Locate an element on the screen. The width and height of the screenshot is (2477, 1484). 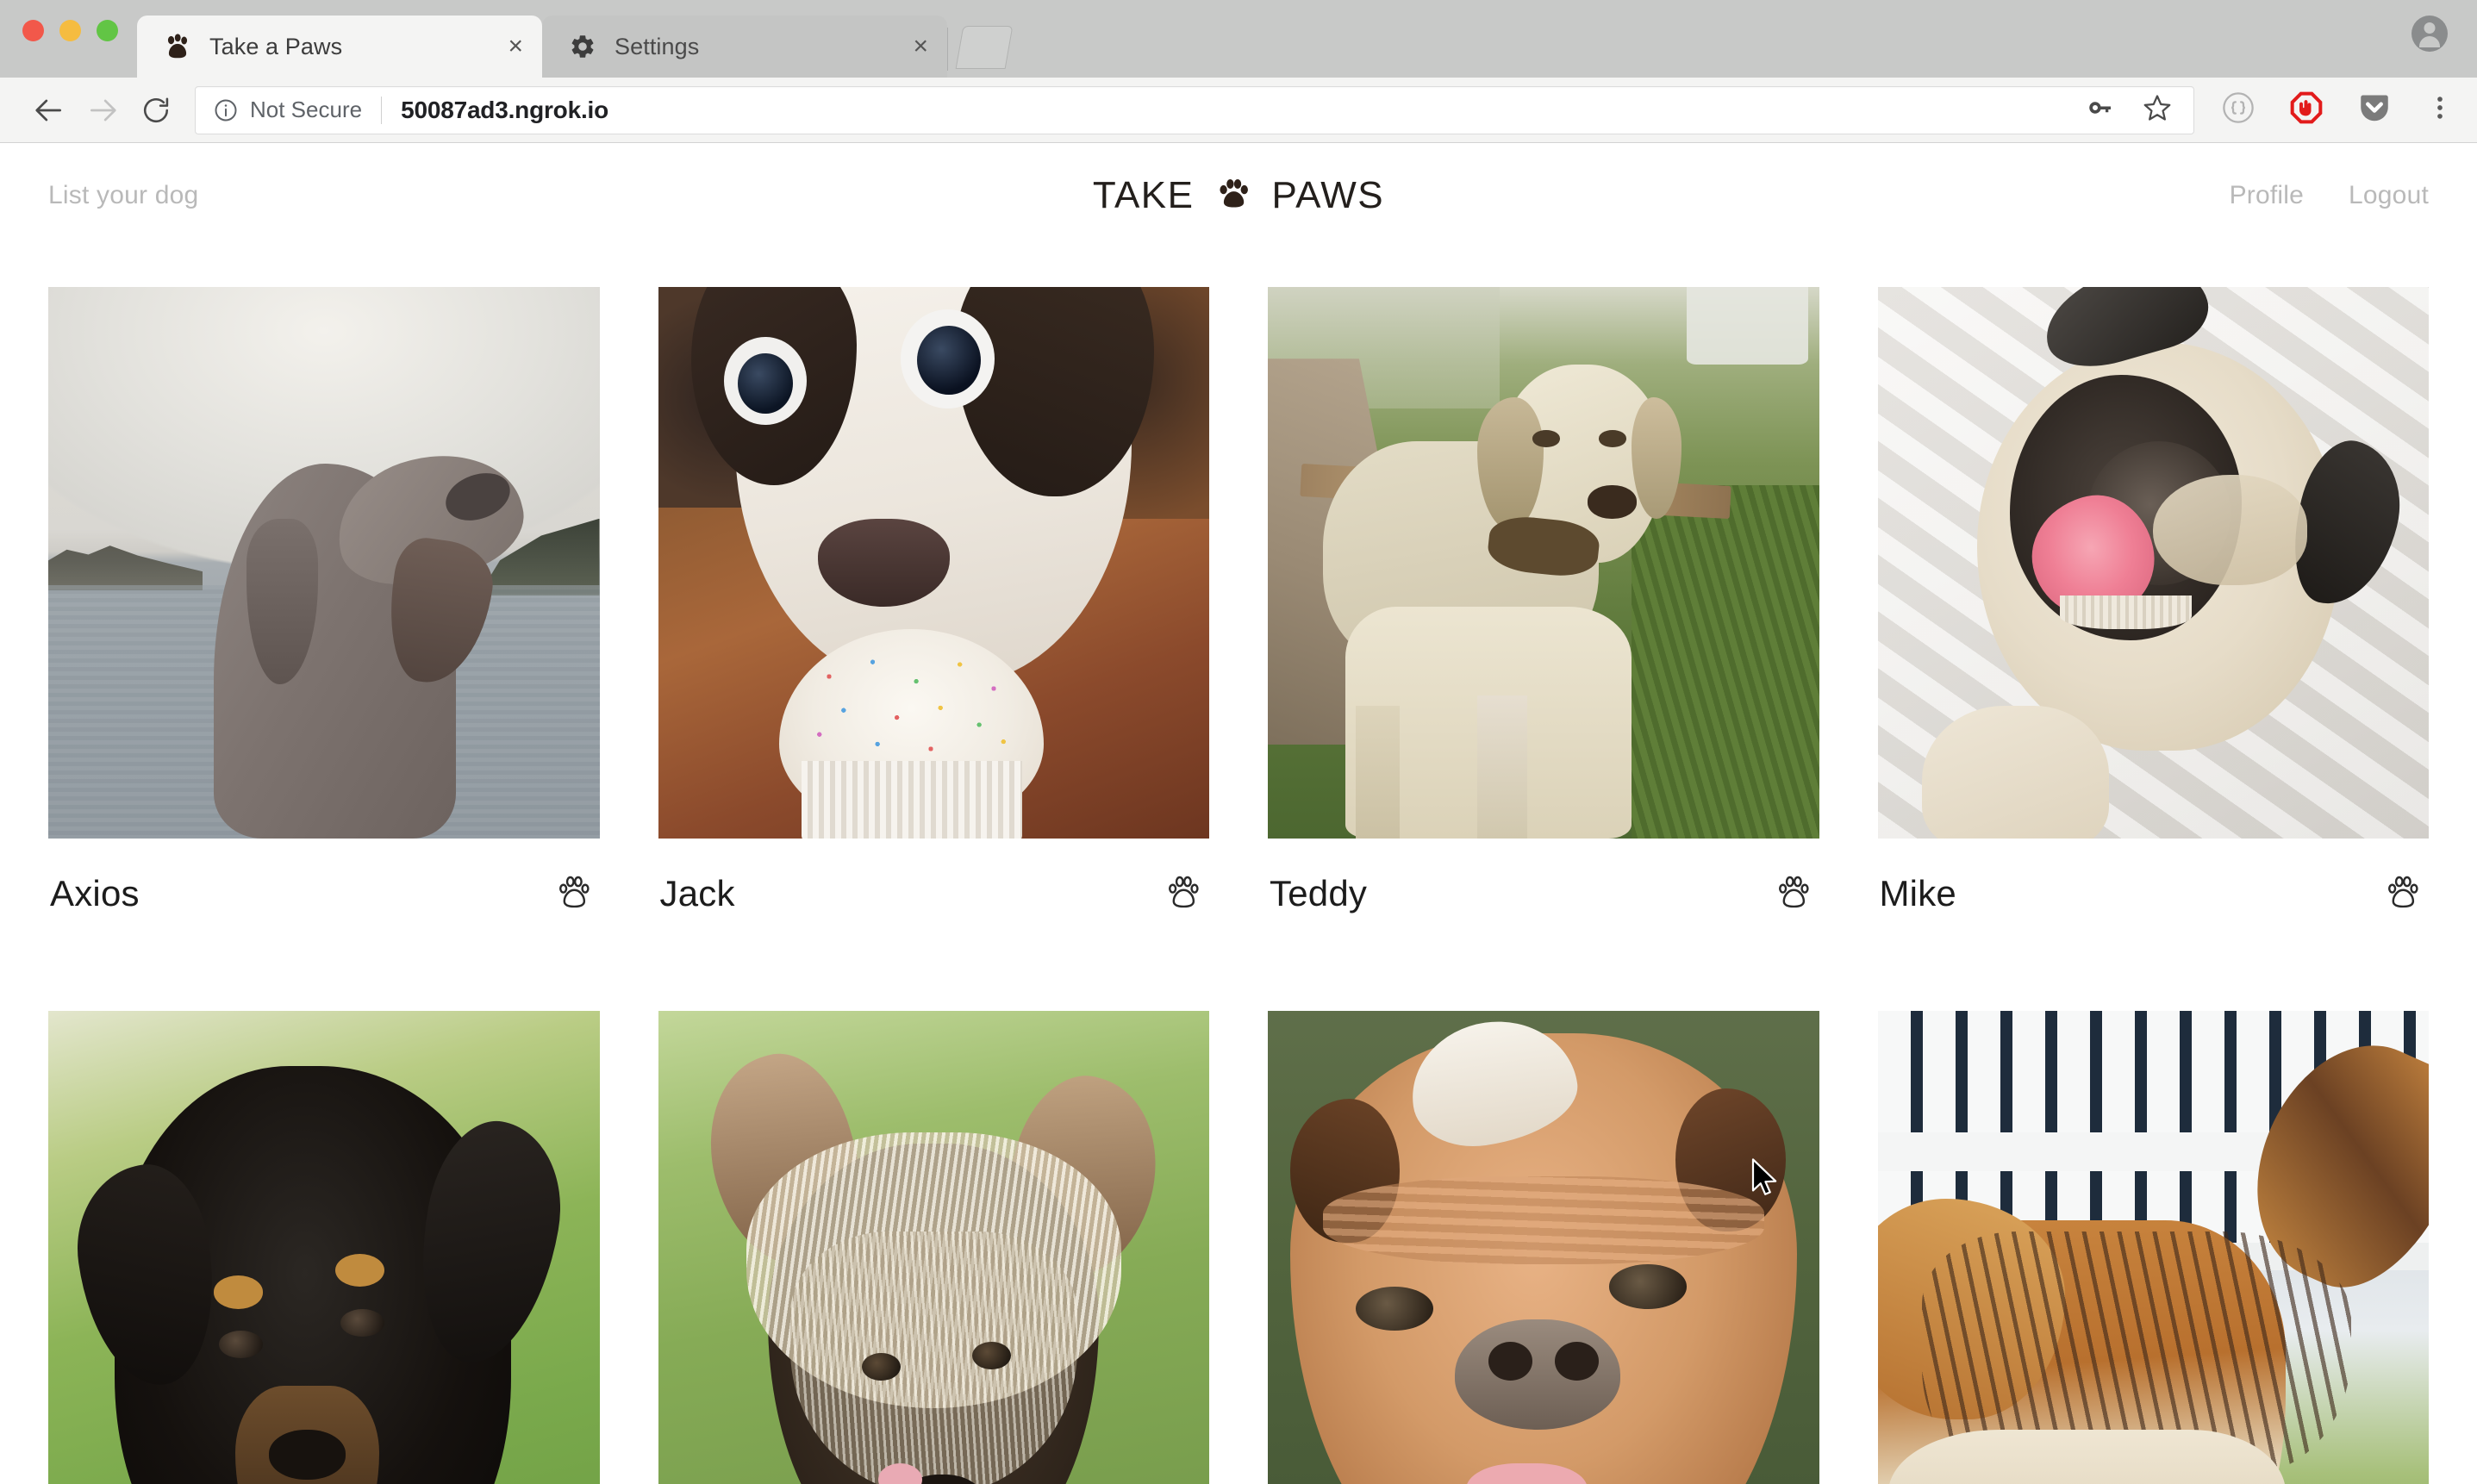
primary-nav-right: Profile Logout is located at coordinates (2329, 195).